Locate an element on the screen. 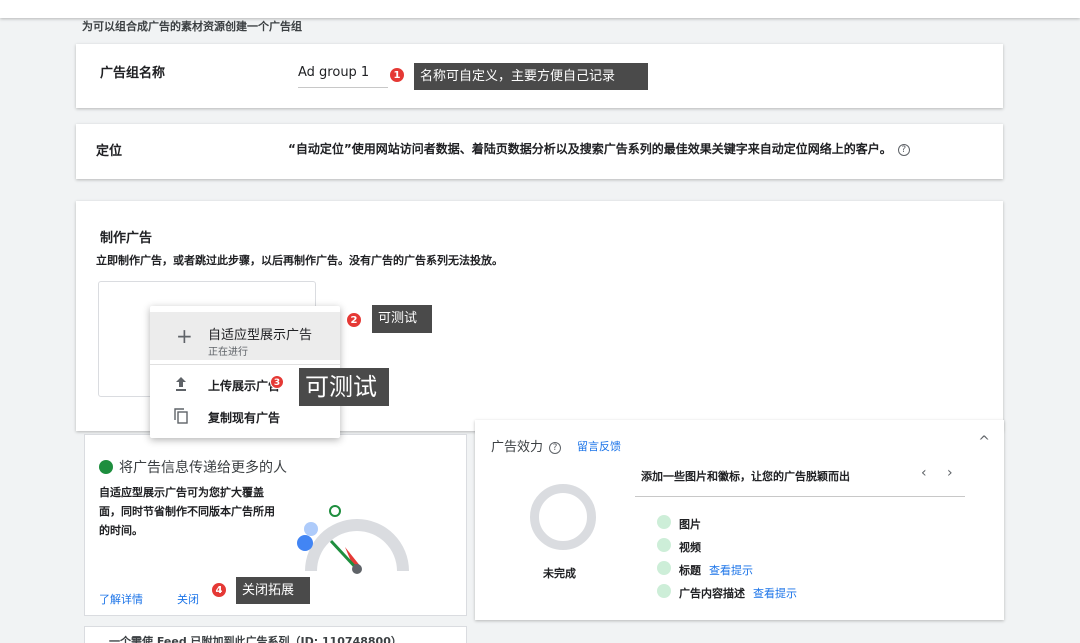 The height and width of the screenshot is (643, 1080). annotation-bubble-3: 可测试 is located at coordinates (344, 387).